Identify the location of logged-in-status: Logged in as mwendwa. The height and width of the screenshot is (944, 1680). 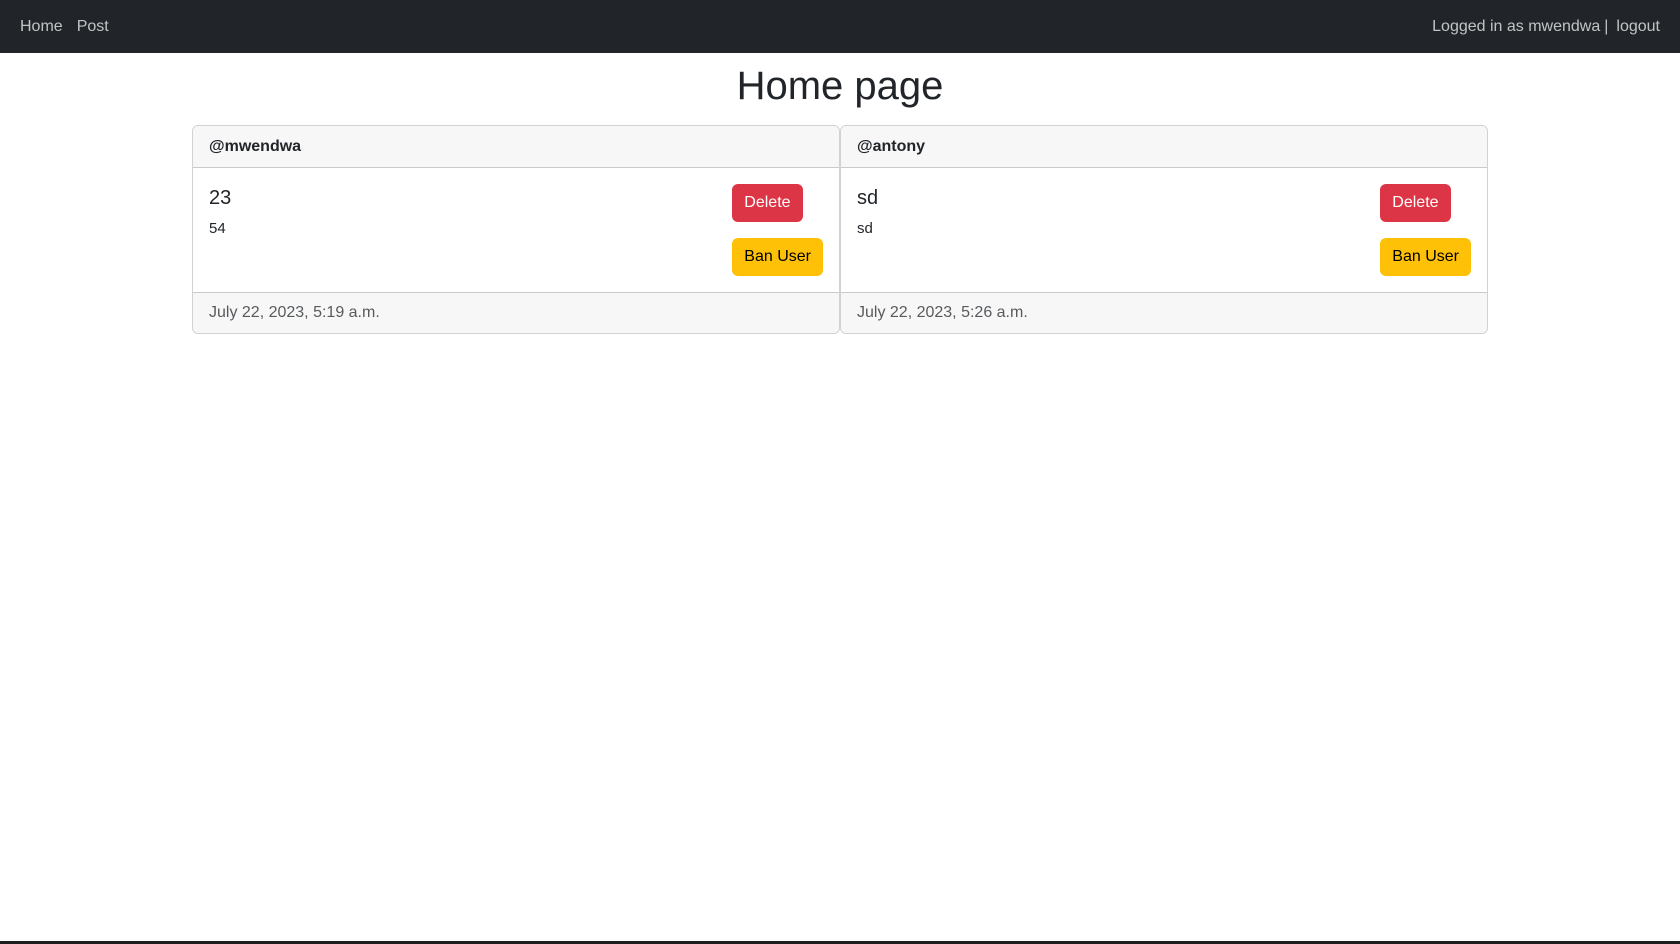
(1516, 26).